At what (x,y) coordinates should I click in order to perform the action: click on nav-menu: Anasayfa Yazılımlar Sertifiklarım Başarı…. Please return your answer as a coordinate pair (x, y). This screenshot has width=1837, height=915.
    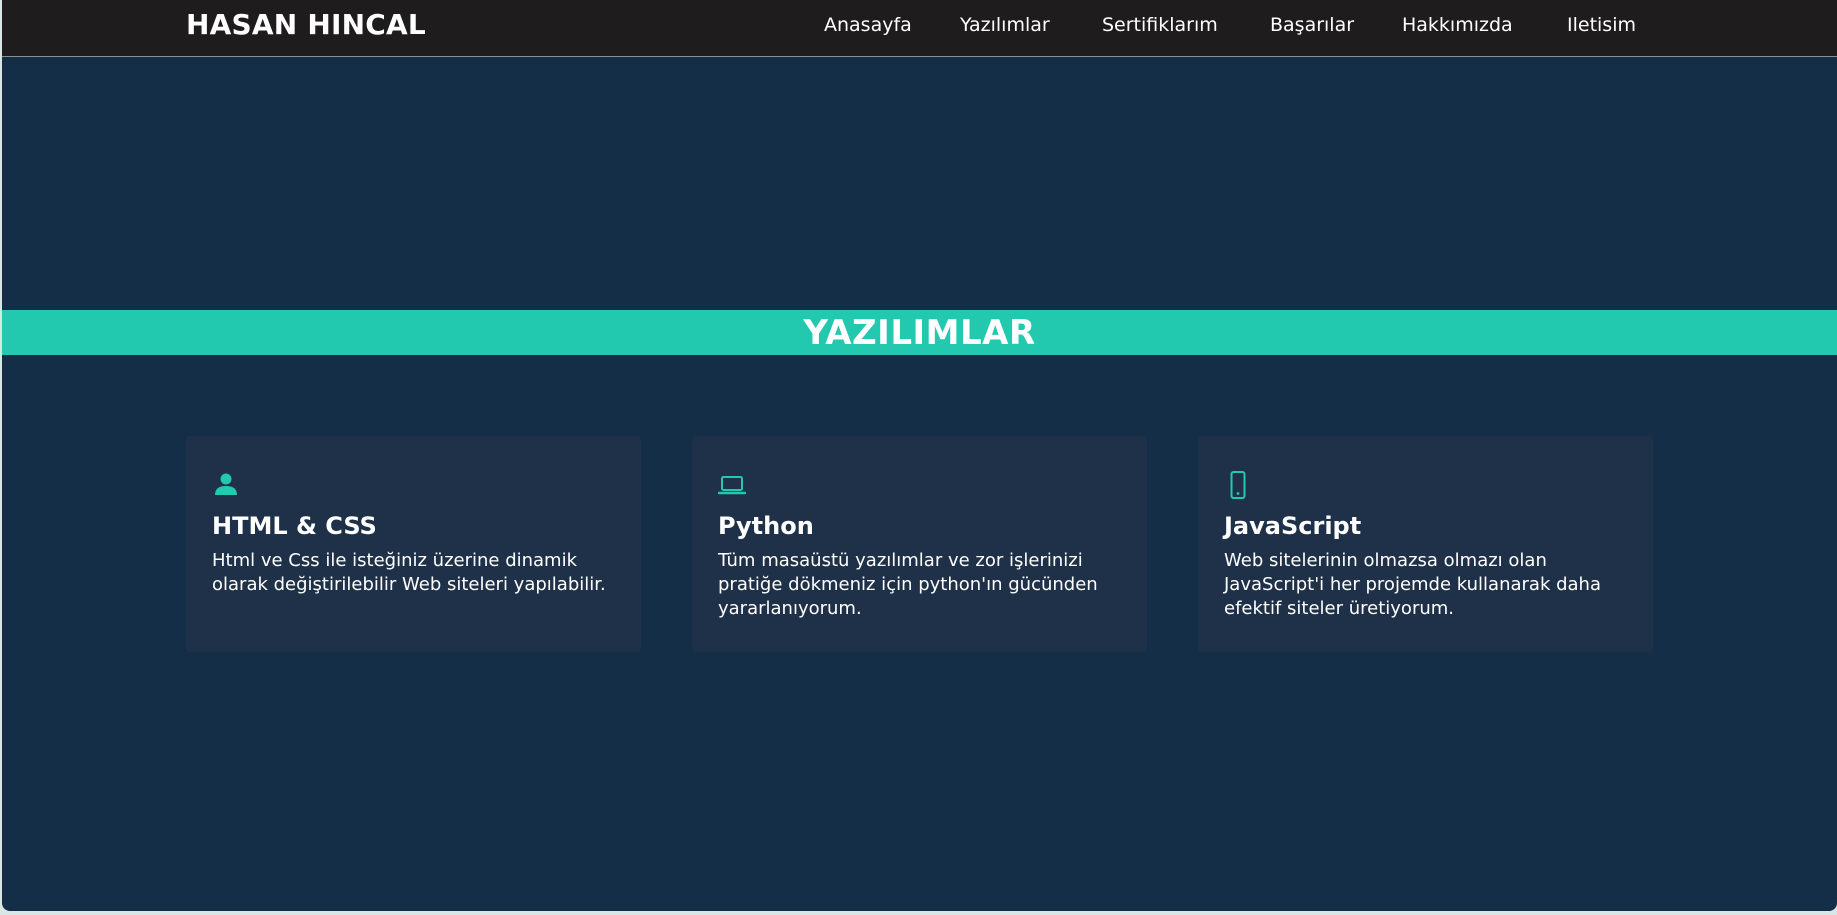
    Looking at the image, I should click on (919, 29).